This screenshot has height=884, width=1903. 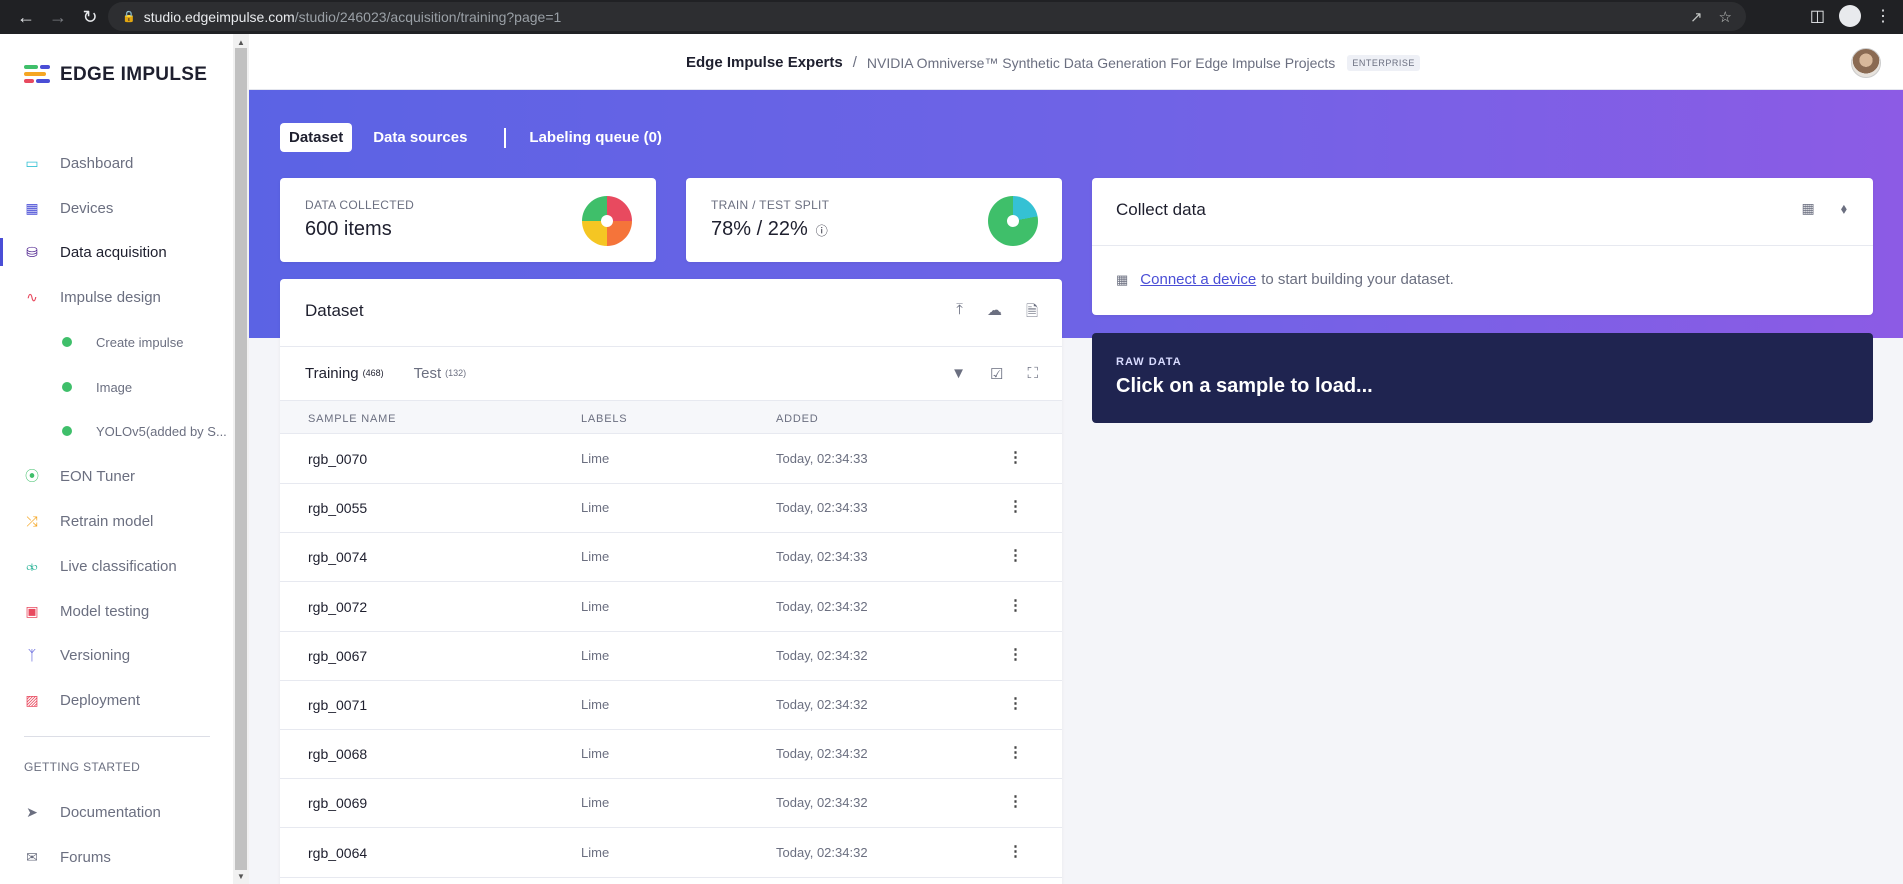 I want to click on sample-name: rgb_0067, so click(x=337, y=656).